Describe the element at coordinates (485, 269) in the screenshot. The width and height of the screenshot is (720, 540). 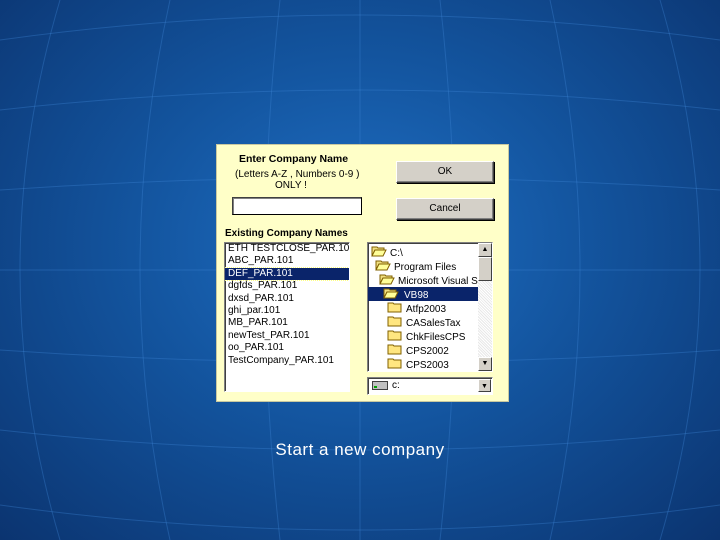
I see `scroll-thumb` at that location.